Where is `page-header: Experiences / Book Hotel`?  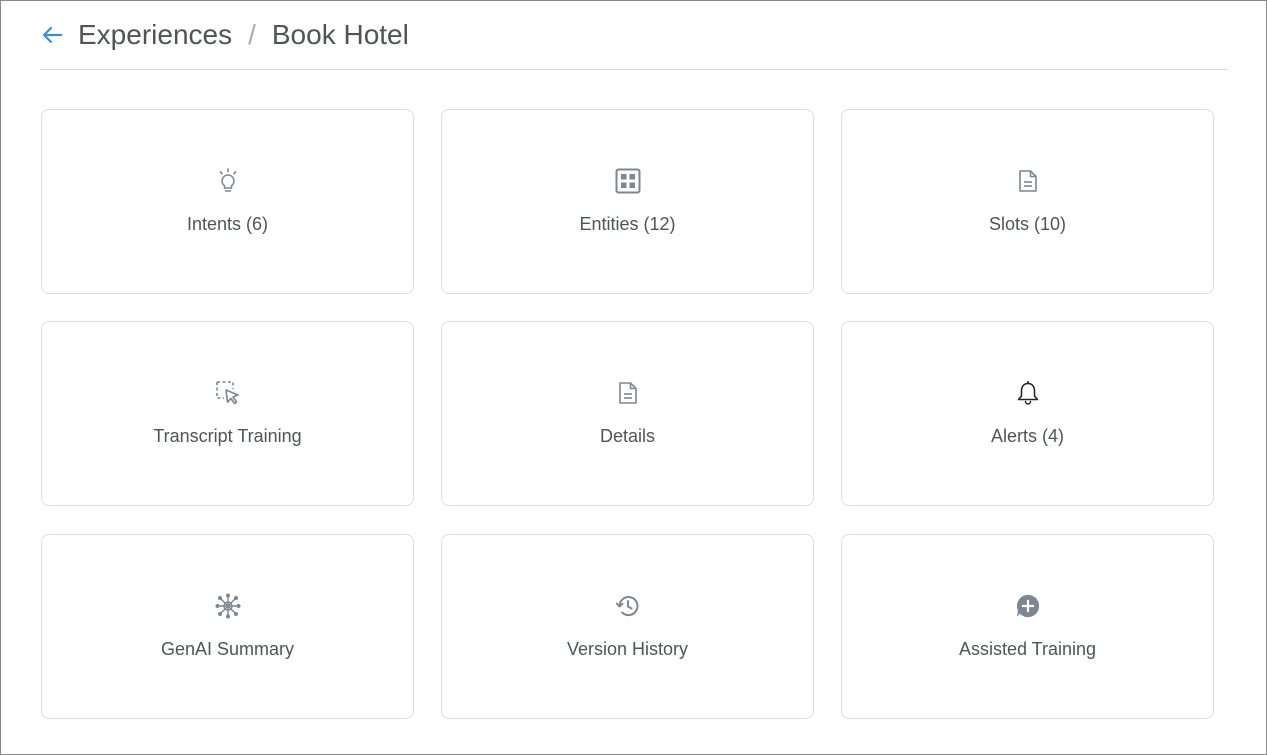
page-header: Experiences / Book Hotel is located at coordinates (634, 43).